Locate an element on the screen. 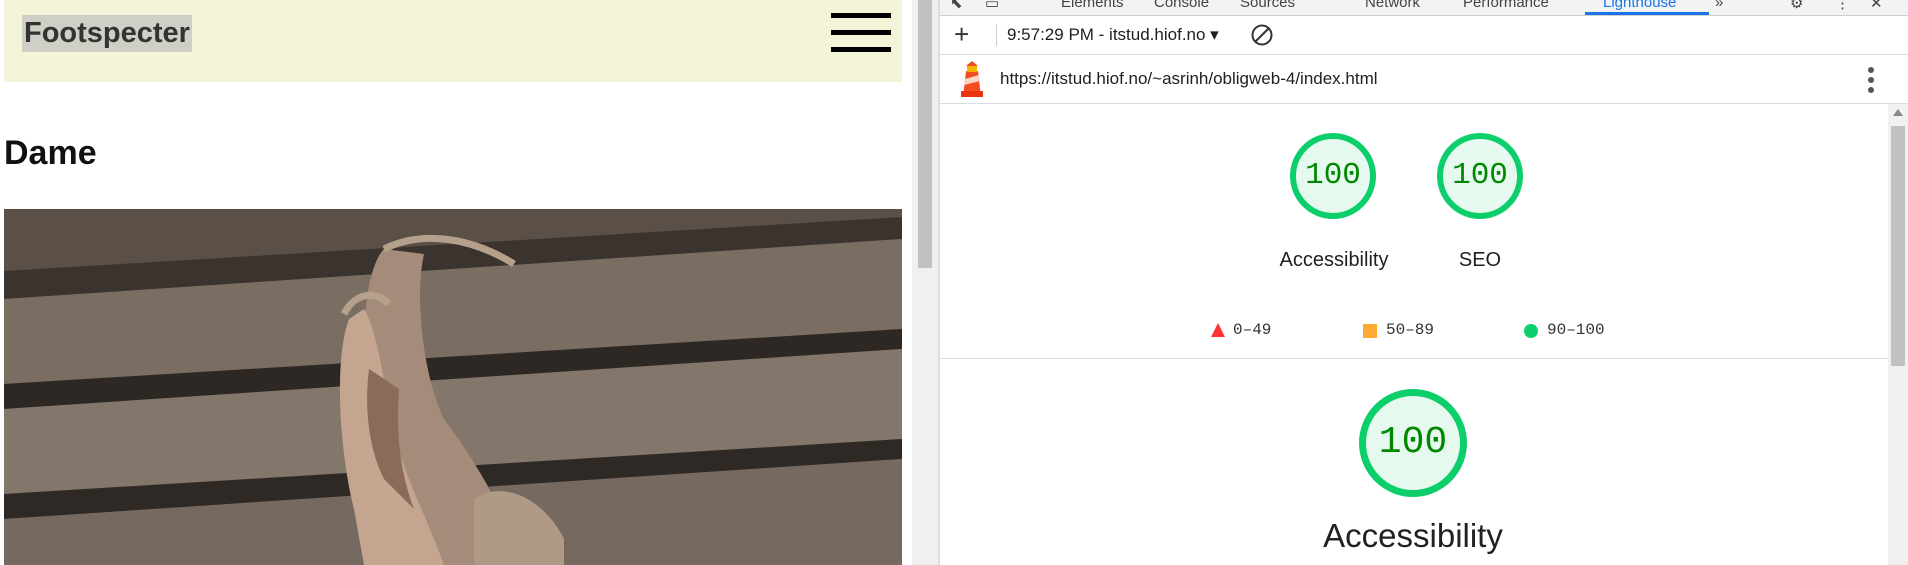  legend-average-range: 50–89 is located at coordinates (1410, 330).